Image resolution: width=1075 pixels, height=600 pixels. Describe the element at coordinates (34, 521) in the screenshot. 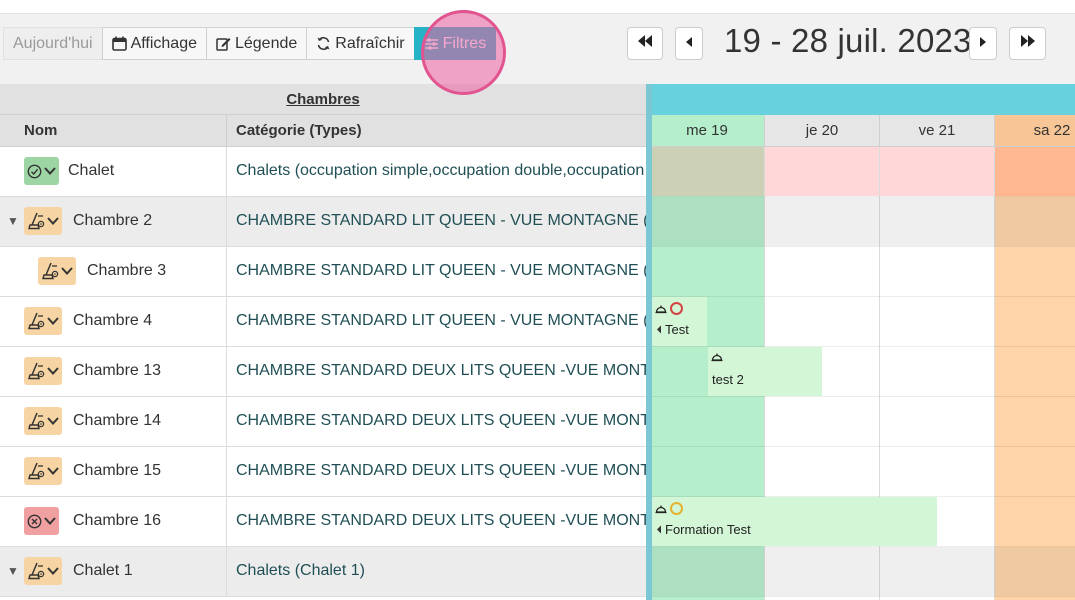

I see `x-circle-icon` at that location.